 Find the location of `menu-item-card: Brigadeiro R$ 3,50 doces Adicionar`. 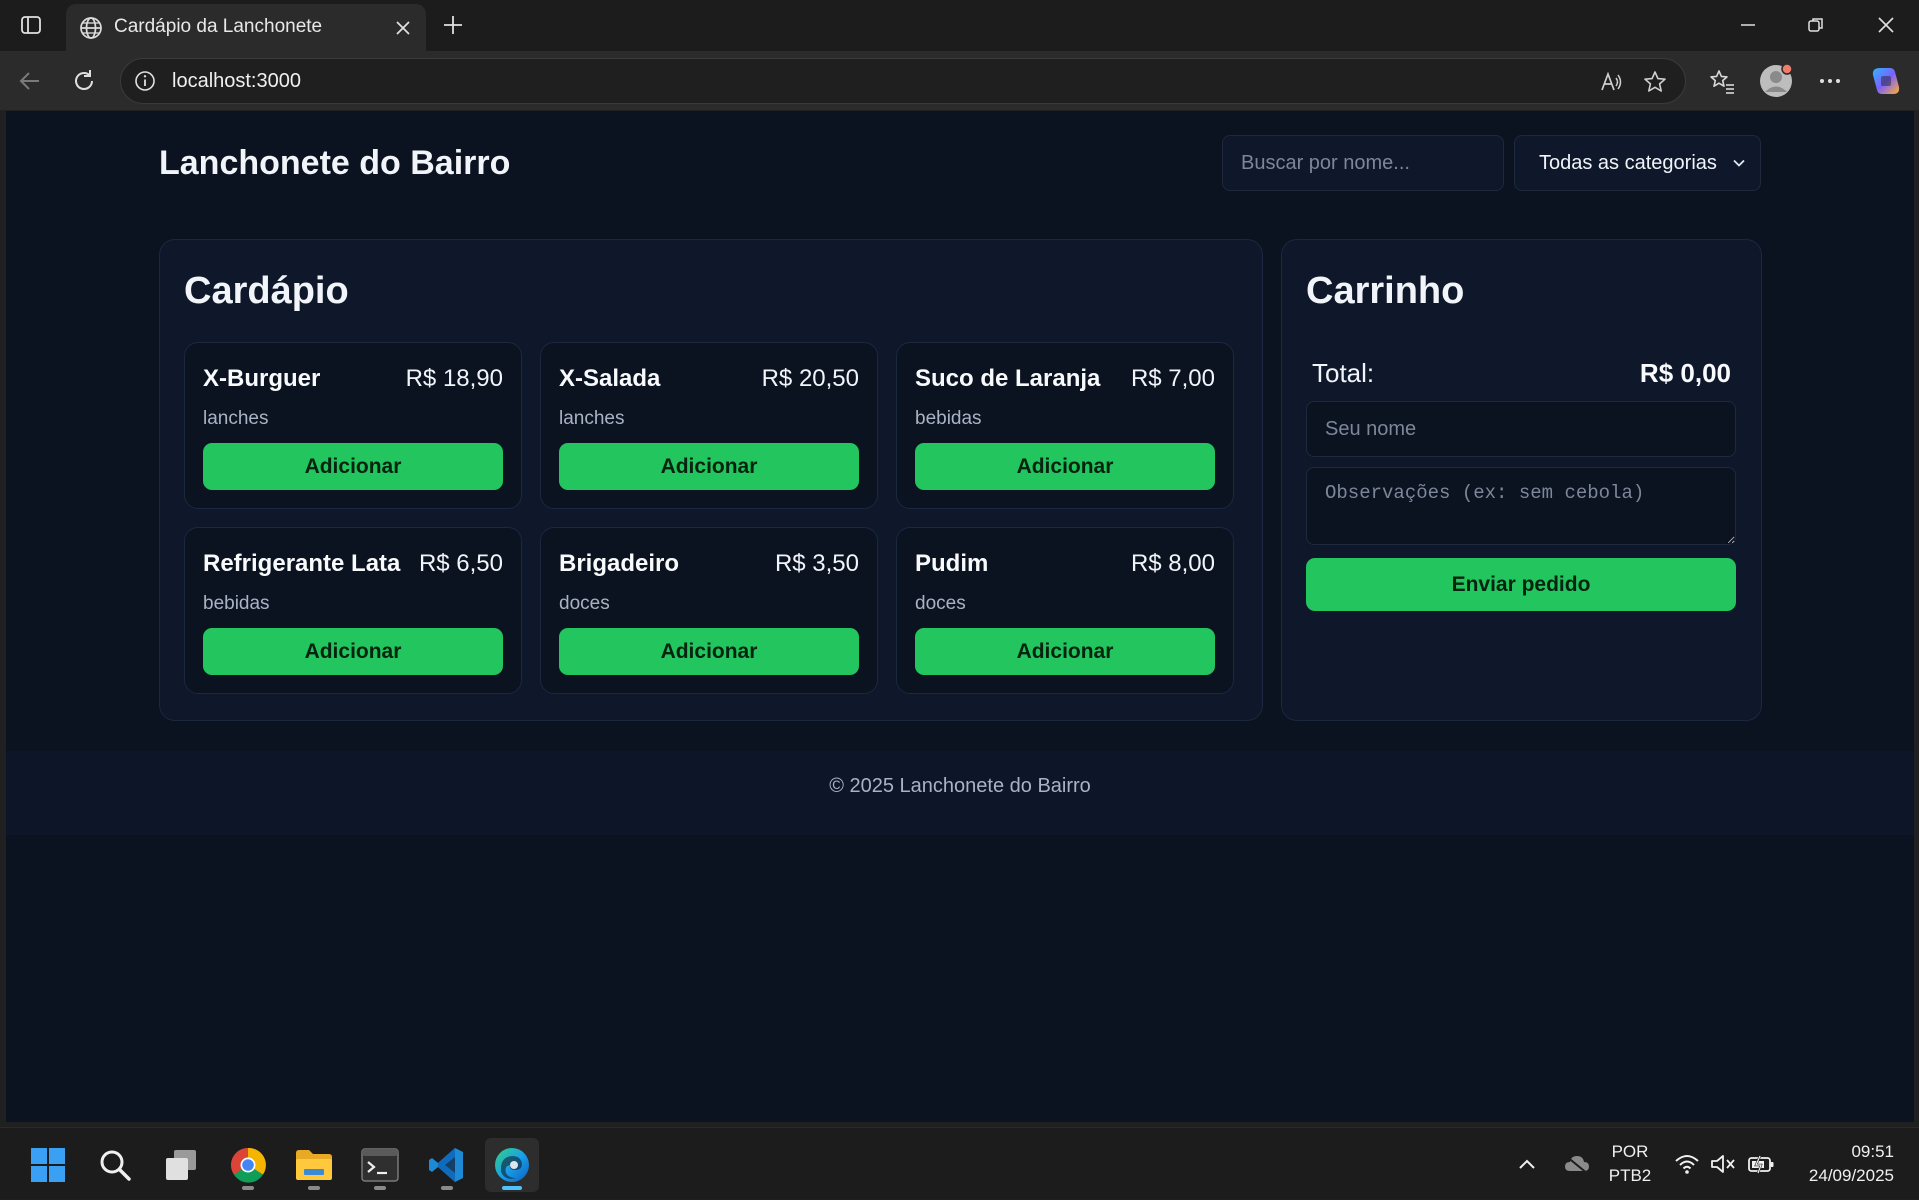

menu-item-card: Brigadeiro R$ 3,50 doces Adicionar is located at coordinates (709, 610).